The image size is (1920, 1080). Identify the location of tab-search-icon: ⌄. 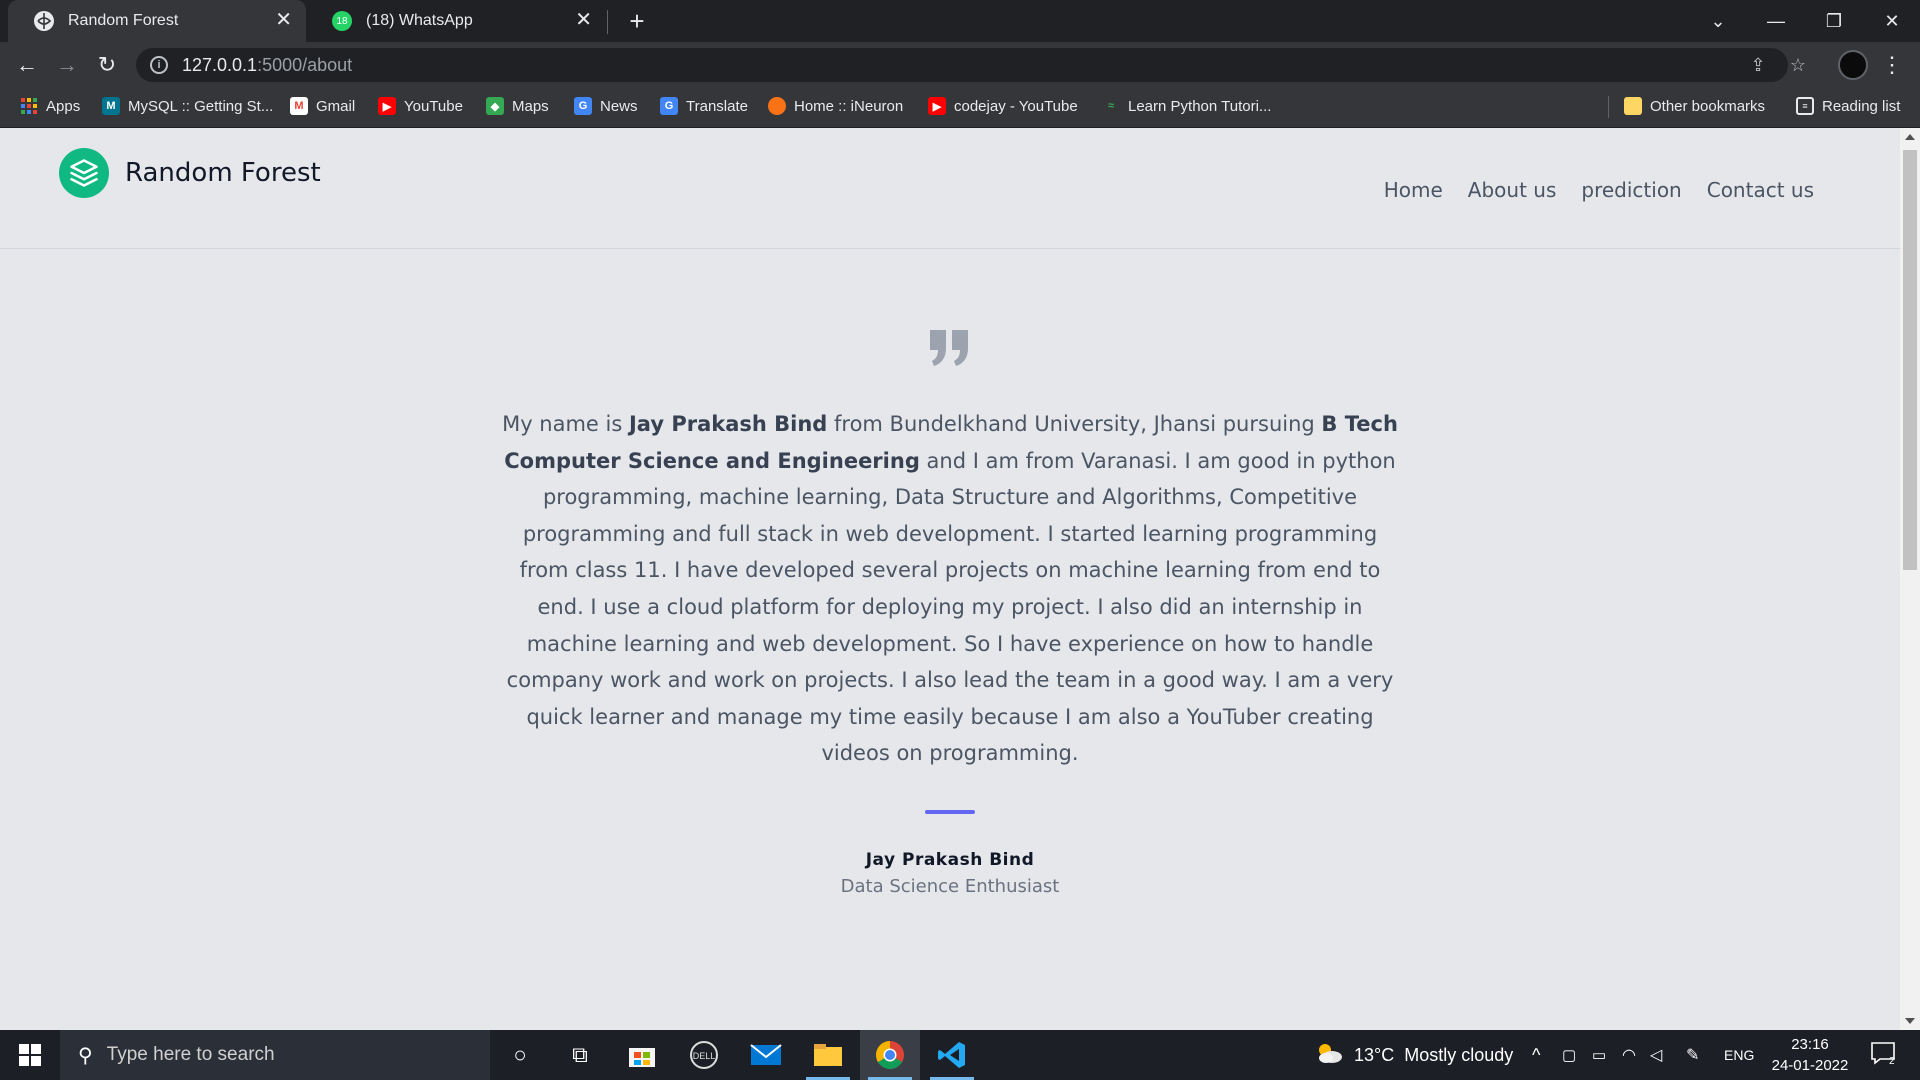
(1718, 21).